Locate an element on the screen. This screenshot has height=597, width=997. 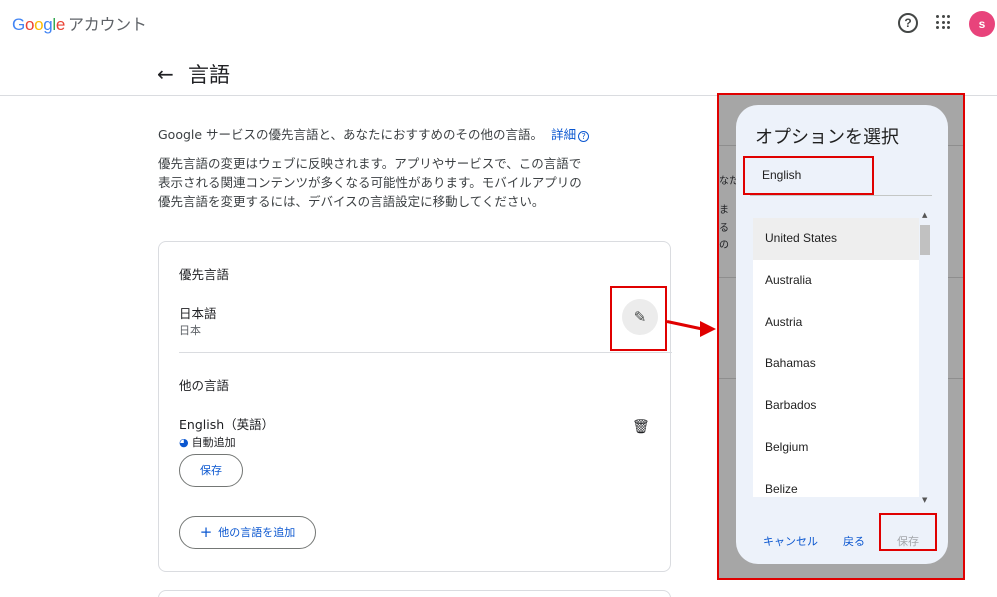
back-arrow-icon: ← is located at coordinates (165, 74).